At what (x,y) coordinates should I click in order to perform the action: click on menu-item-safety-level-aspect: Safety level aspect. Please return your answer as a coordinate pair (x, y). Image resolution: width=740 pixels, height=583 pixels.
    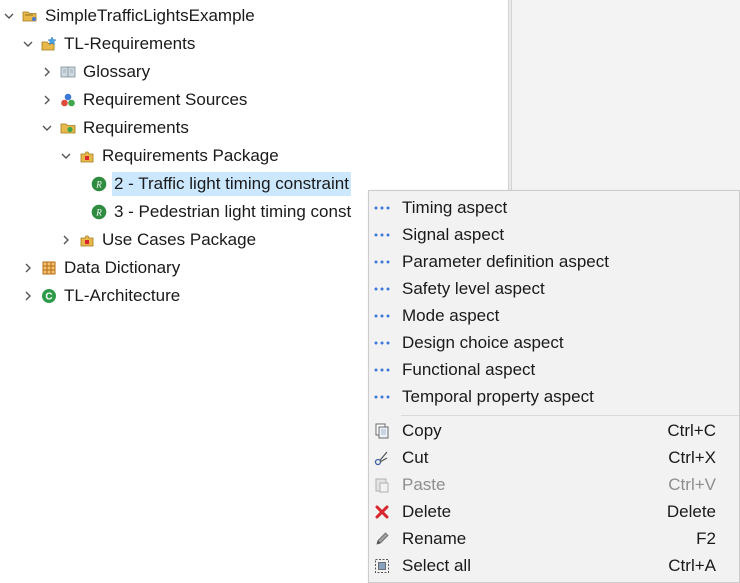
    Looking at the image, I should click on (554, 288).